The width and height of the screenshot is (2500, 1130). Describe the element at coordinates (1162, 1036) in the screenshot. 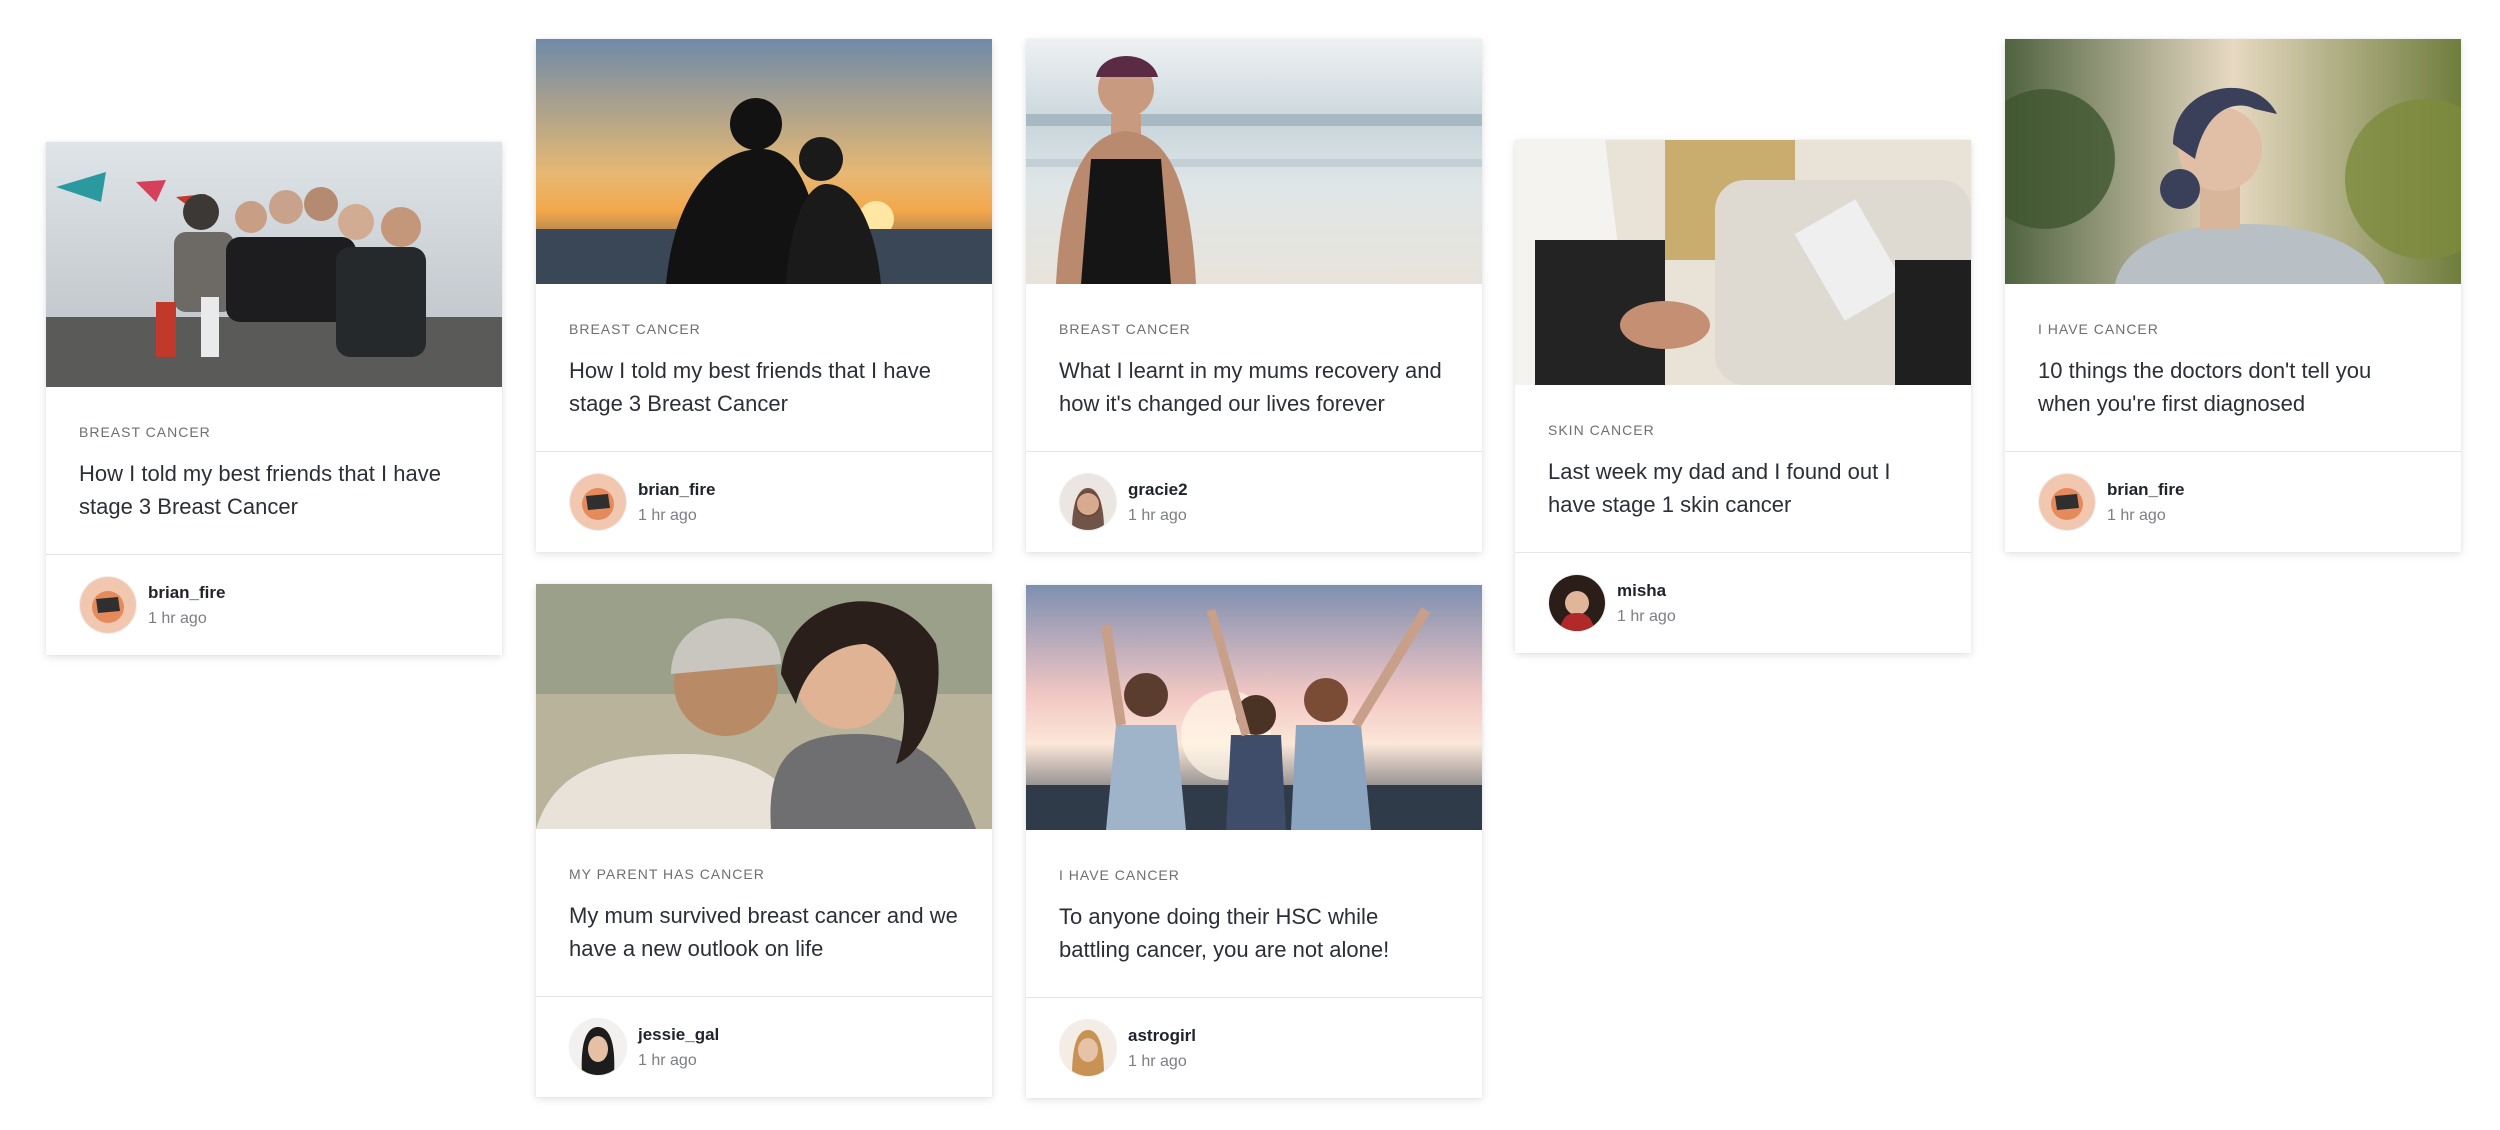

I see `author-username: astrogirl` at that location.